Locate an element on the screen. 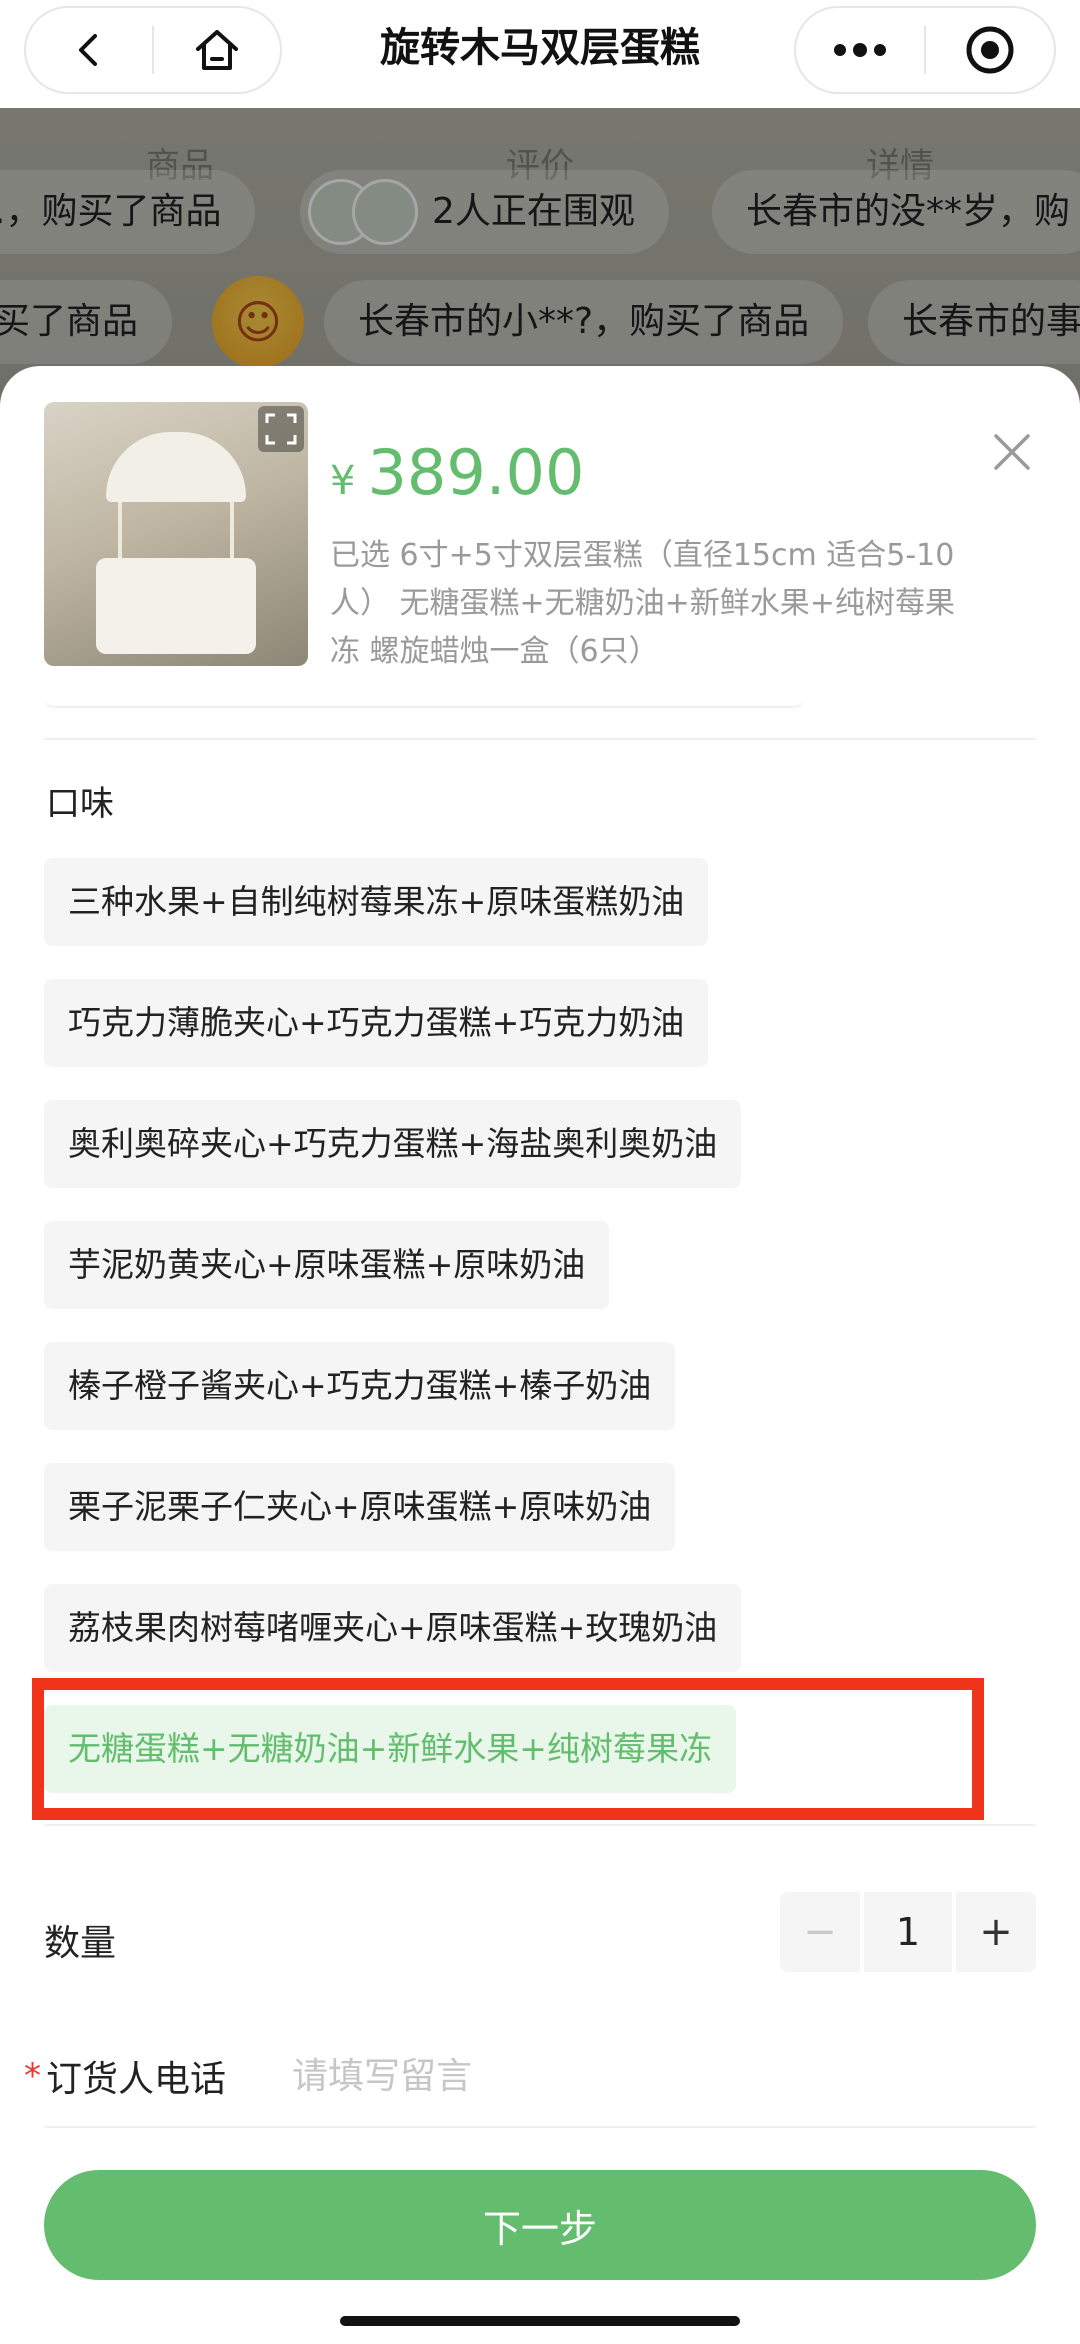 This screenshot has width=1080, height=2344. flavor-option: 栗子泥栗子仁夹心+原味蛋糕+原味奶油 is located at coordinates (360, 1507).